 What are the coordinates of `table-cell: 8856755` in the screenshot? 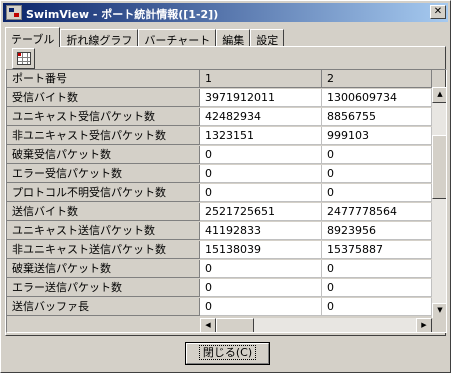 It's located at (377, 117).